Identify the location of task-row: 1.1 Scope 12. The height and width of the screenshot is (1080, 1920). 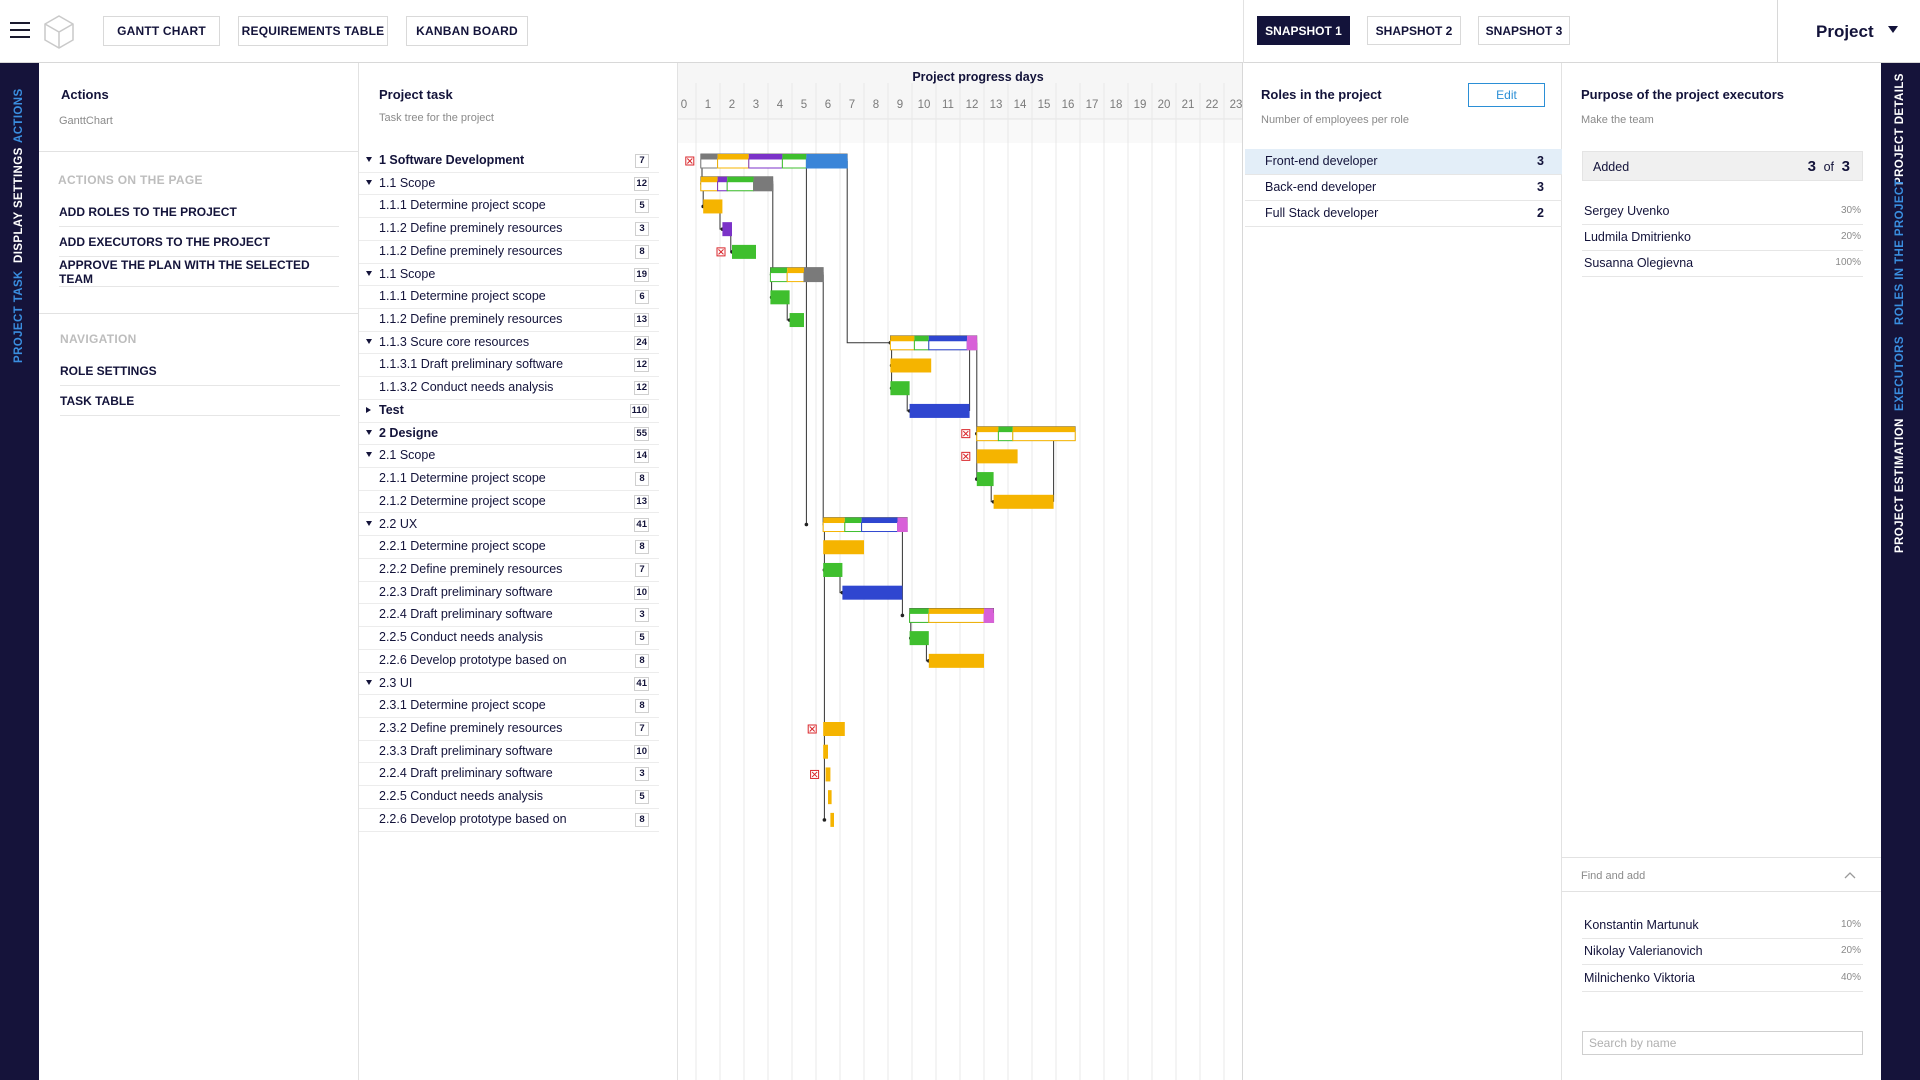
(509, 184).